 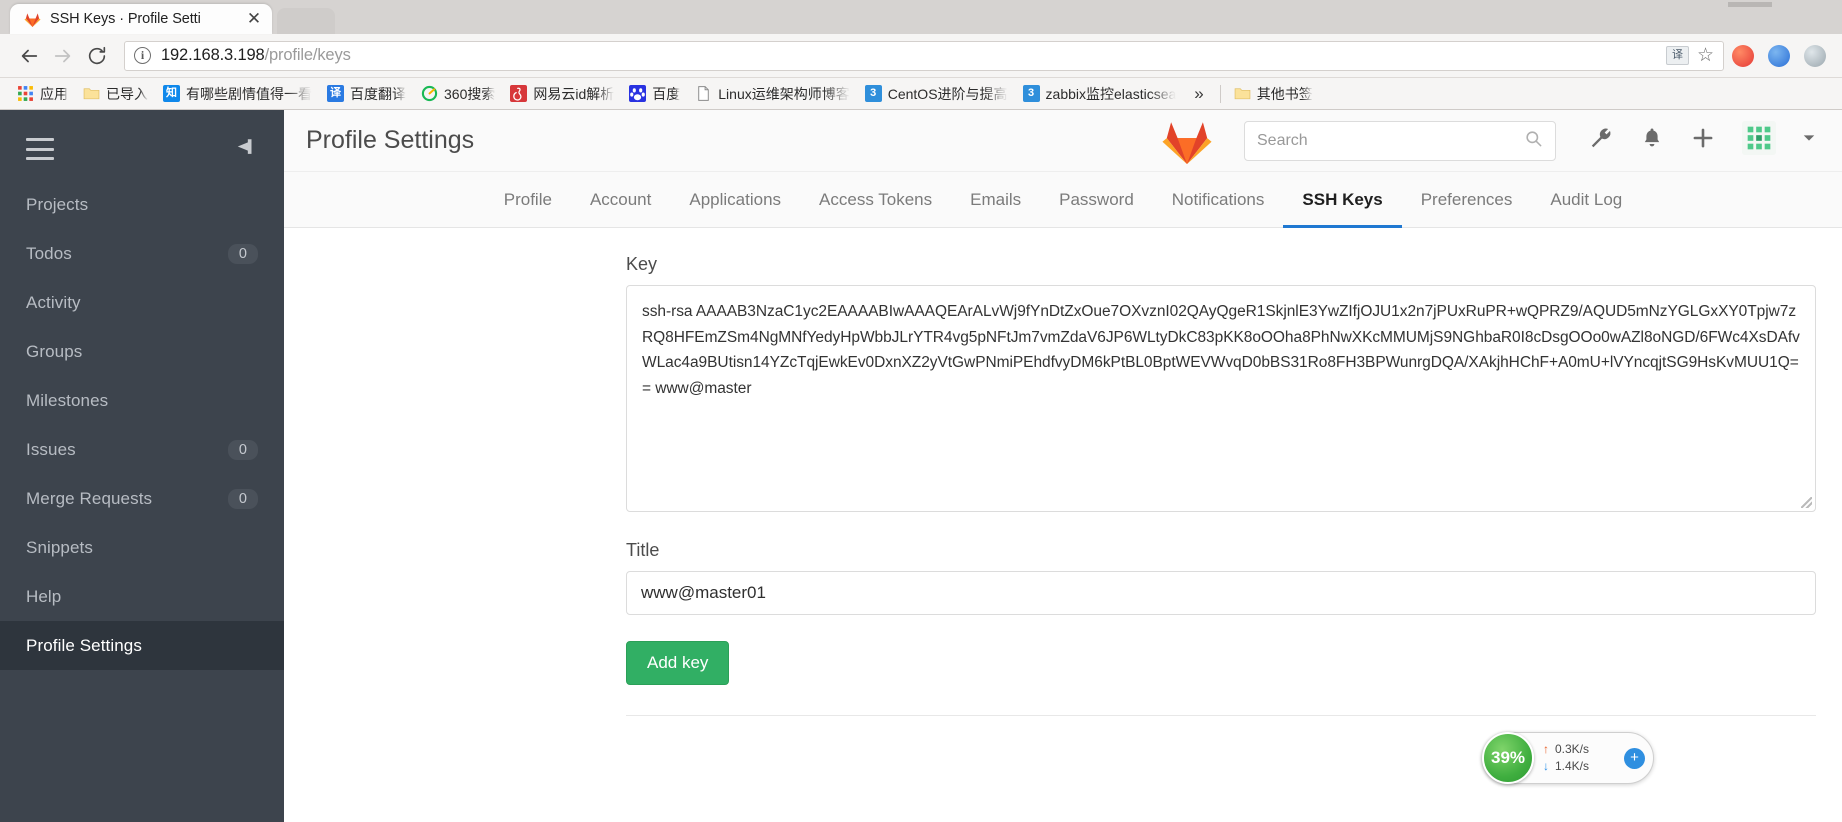 What do you see at coordinates (875, 199) in the screenshot?
I see `tab-access-tokens: Access Tokens` at bounding box center [875, 199].